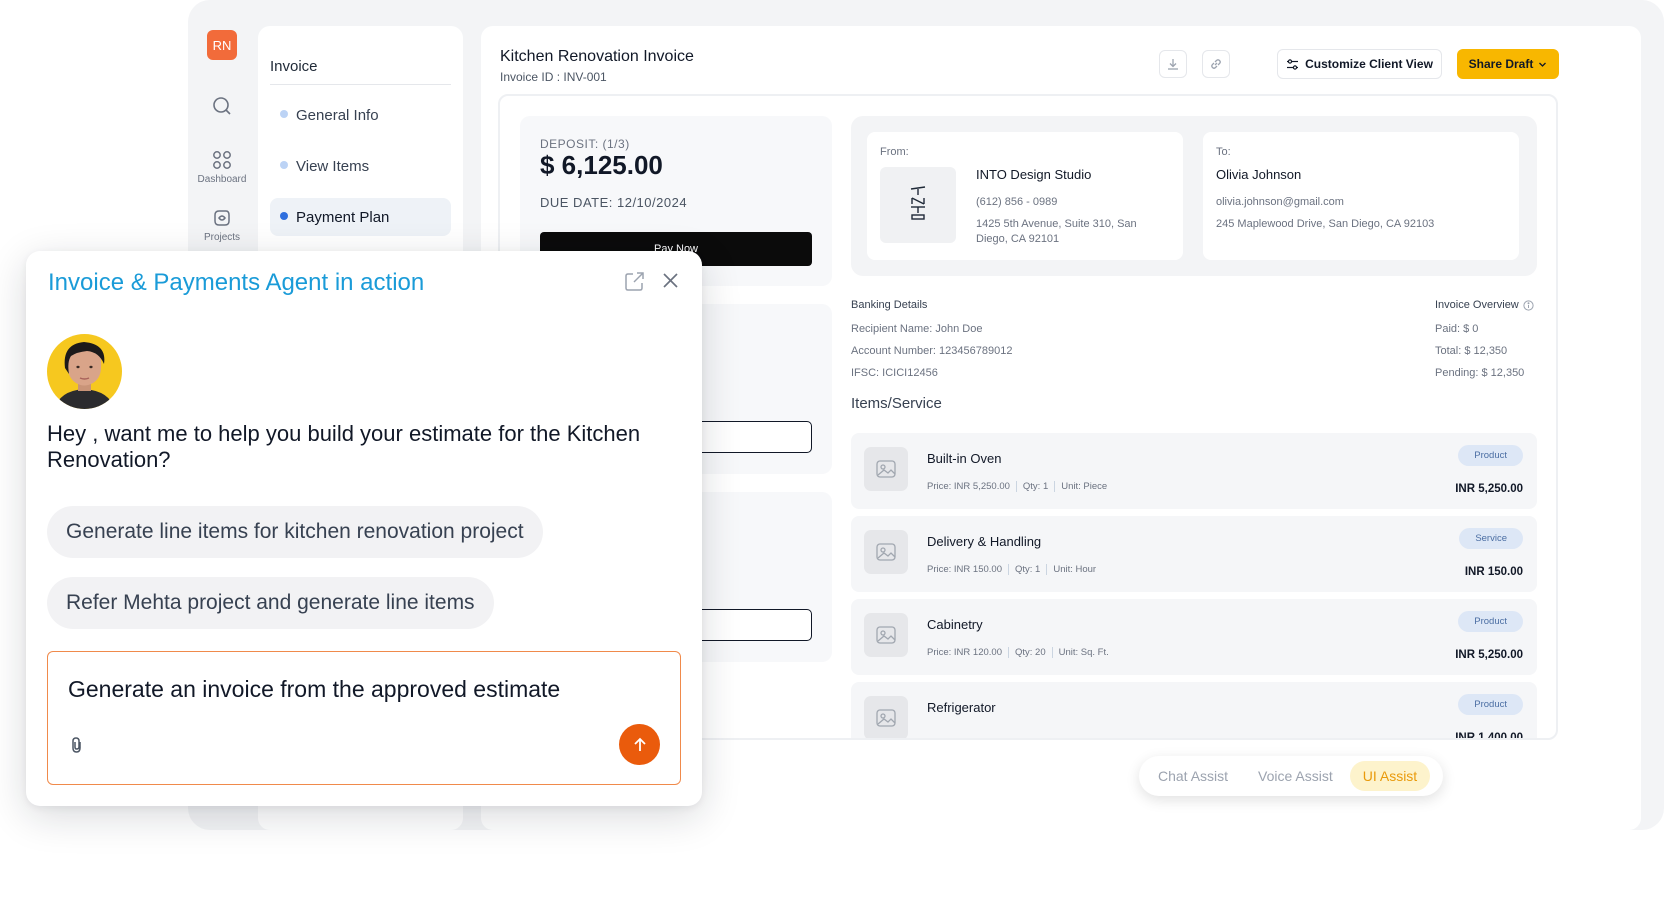 This screenshot has height=912, width=1664. What do you see at coordinates (961, 707) in the screenshot?
I see `item-name: Refrigerator` at bounding box center [961, 707].